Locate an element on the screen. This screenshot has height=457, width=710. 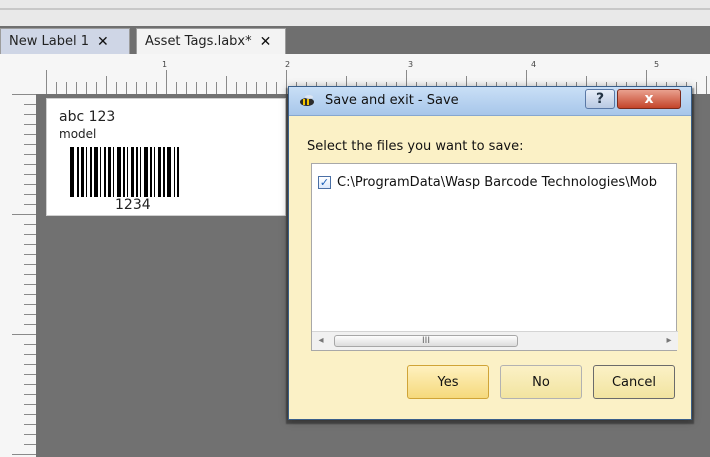
label-preview: abc 123 model 1234 is located at coordinates (166, 157).